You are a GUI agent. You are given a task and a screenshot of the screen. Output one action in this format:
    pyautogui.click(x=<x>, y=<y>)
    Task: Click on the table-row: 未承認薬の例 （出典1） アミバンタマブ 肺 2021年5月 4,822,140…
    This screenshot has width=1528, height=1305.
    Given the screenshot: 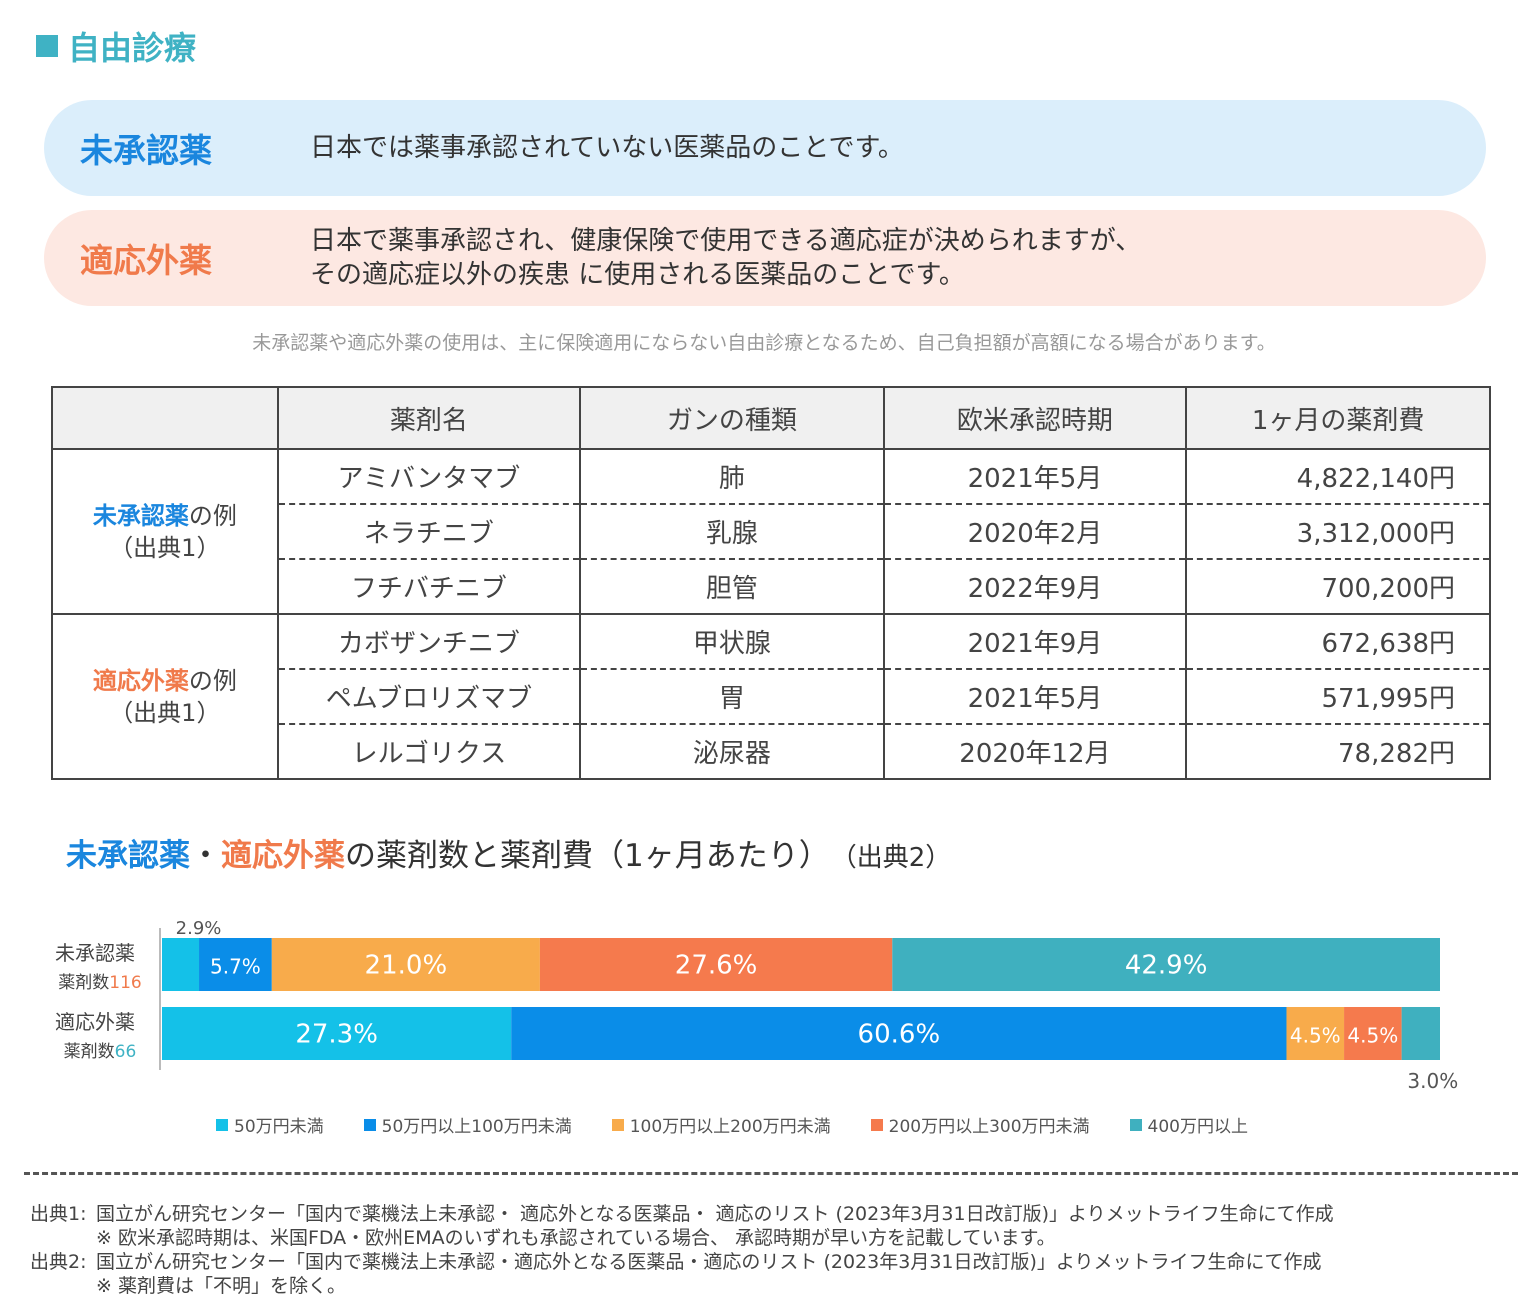 What is the action you would take?
    pyautogui.click(x=771, y=532)
    